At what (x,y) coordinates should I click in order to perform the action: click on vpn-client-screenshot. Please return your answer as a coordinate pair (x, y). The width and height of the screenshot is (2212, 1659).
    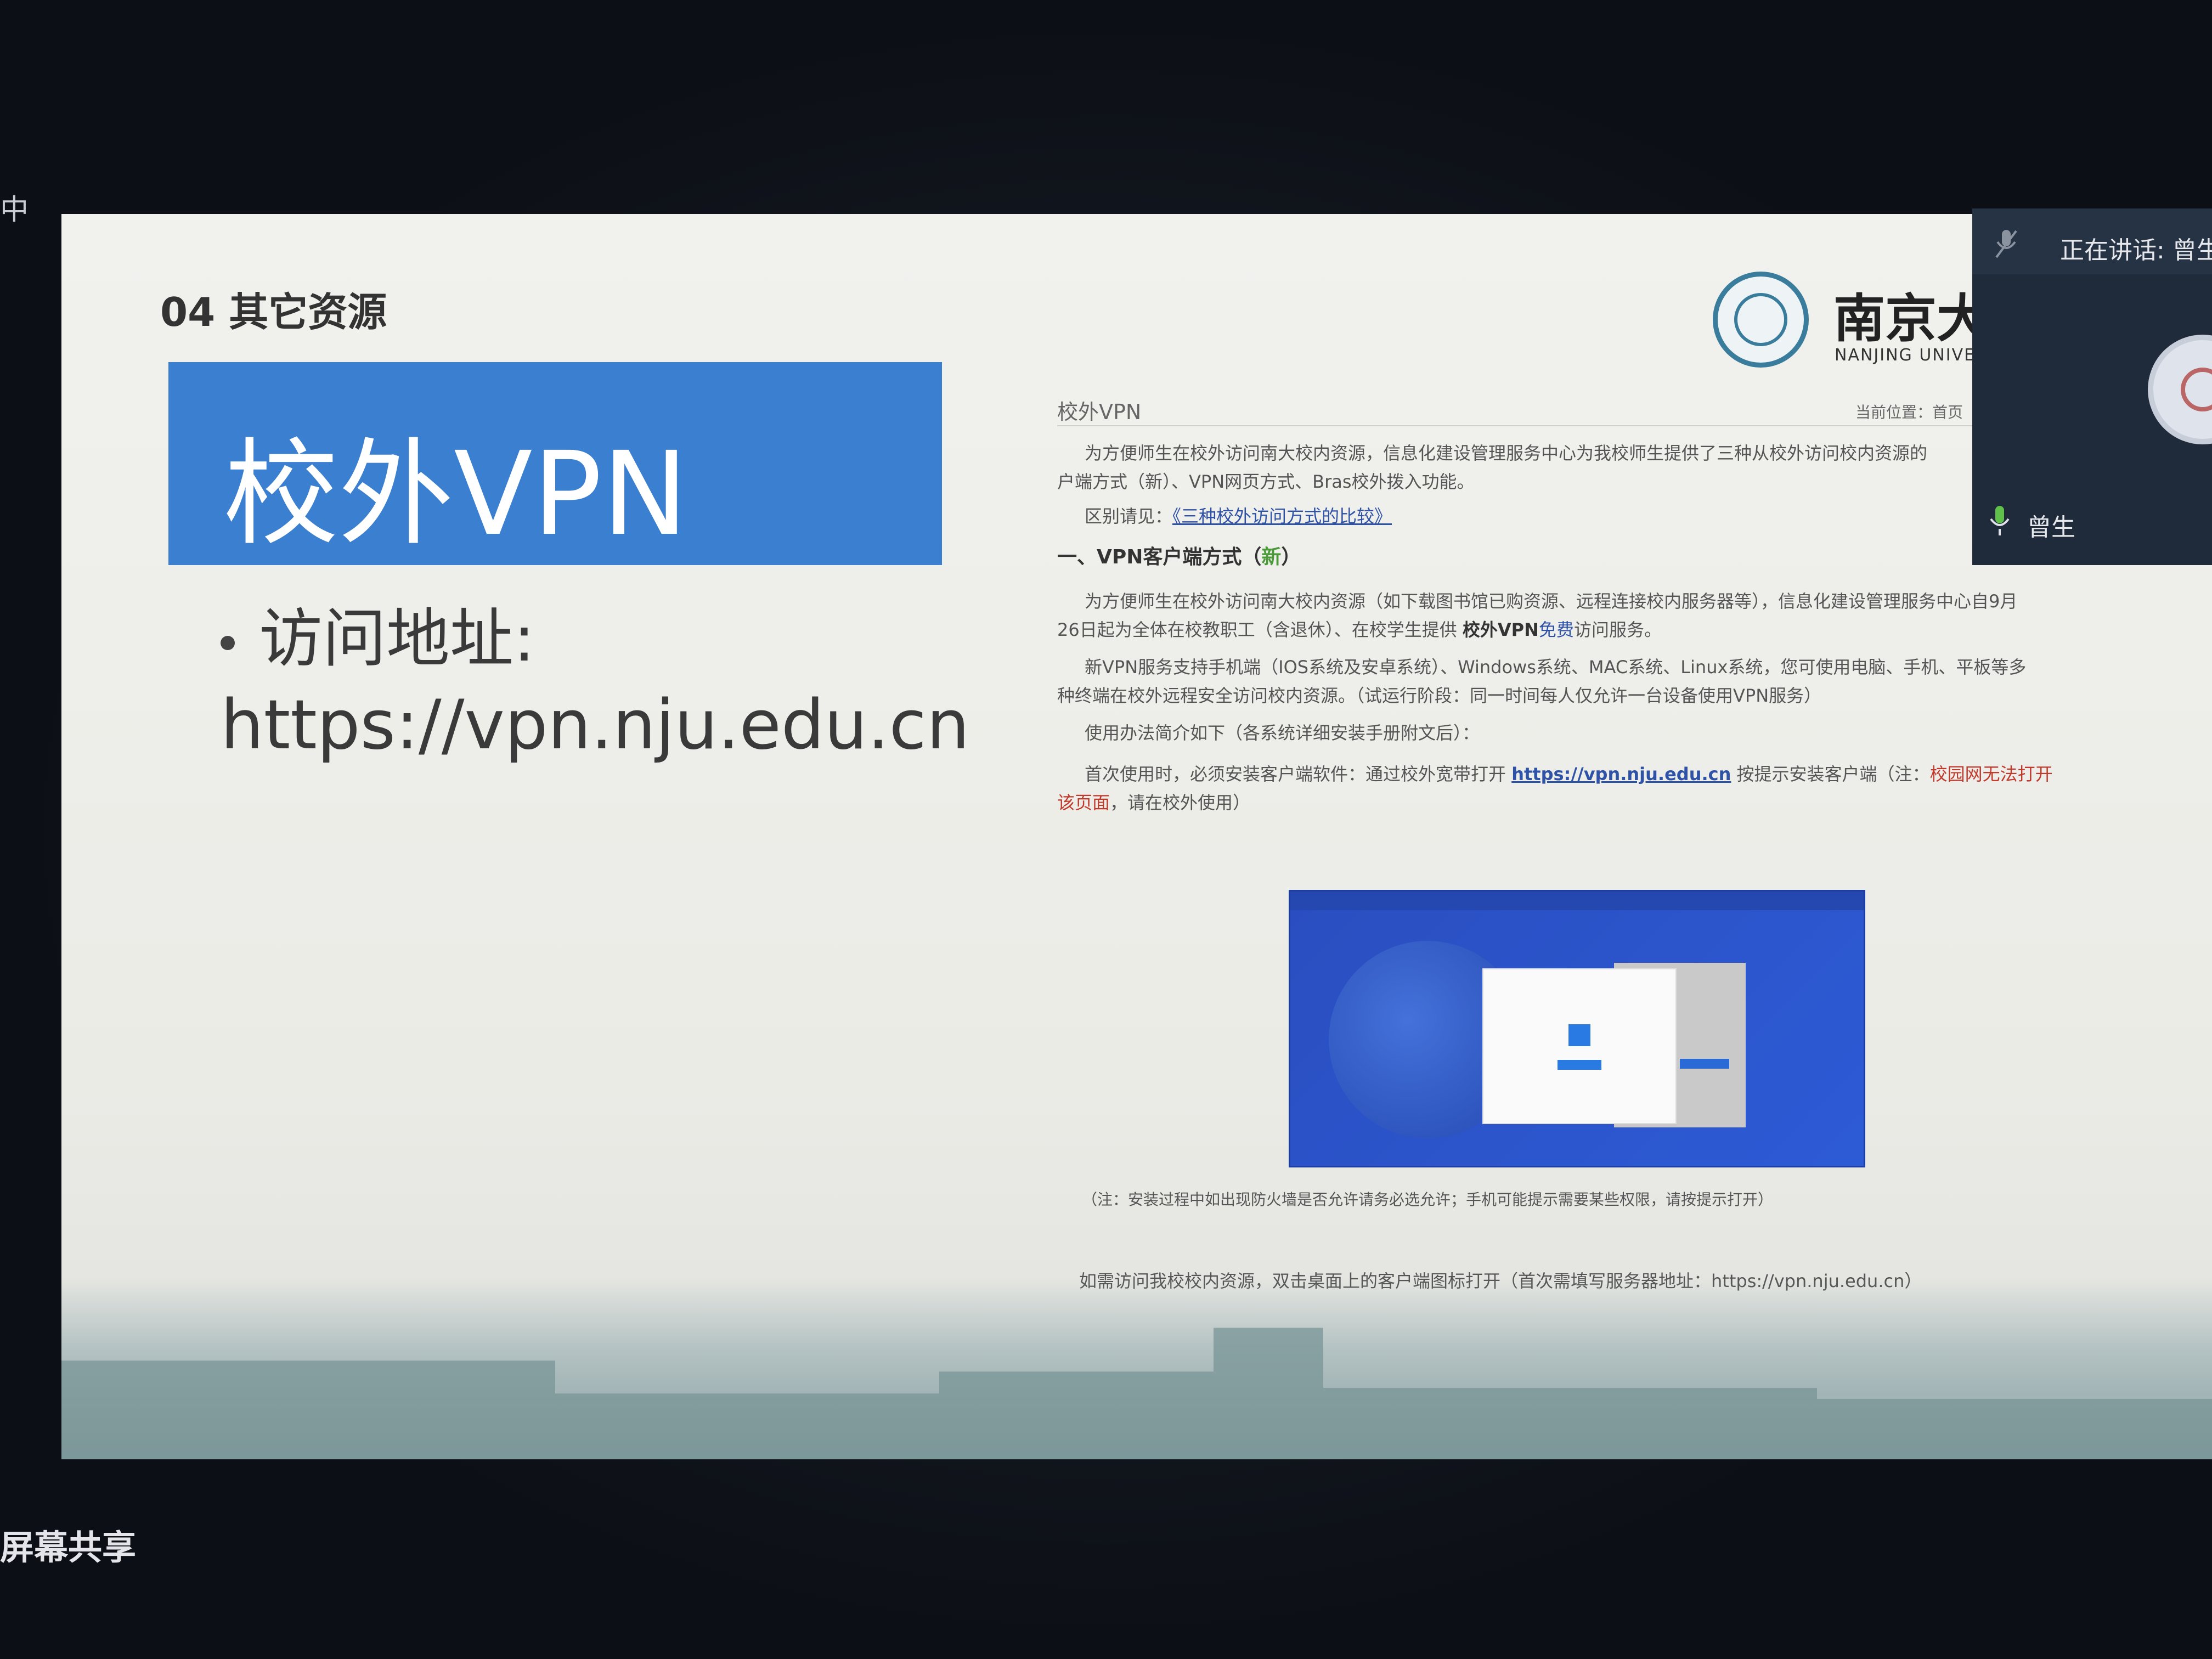
    Looking at the image, I should click on (1577, 1028).